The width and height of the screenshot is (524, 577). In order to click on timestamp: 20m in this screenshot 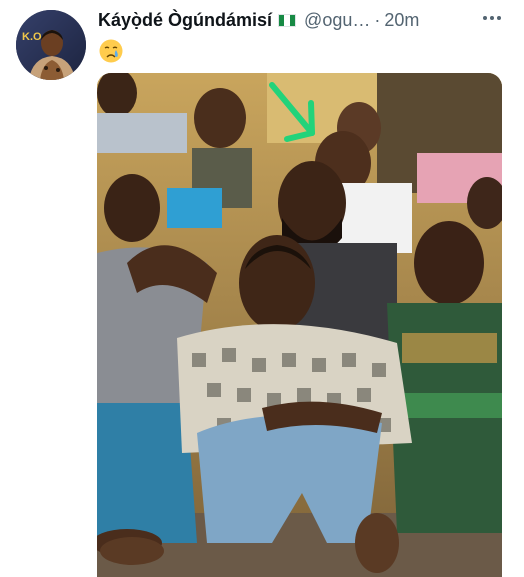, I will do `click(401, 20)`.